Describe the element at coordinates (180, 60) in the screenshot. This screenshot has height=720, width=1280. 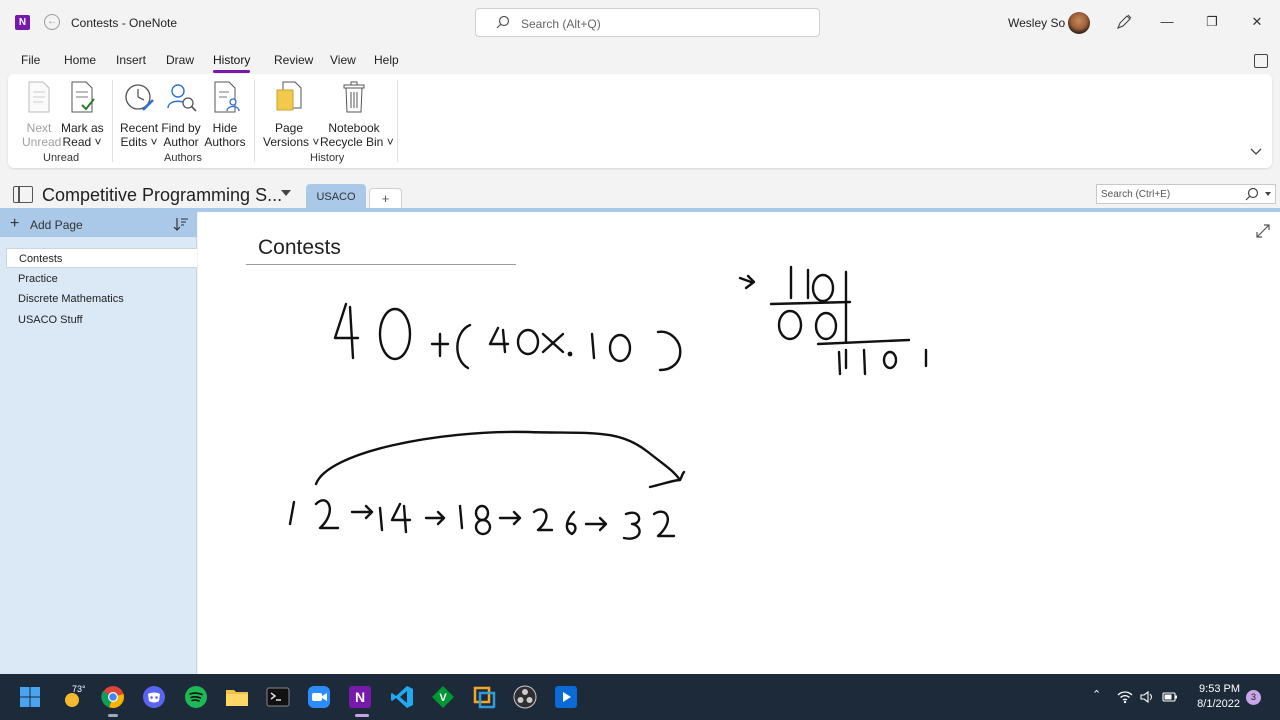
I see `tab-draw: Draw` at that location.